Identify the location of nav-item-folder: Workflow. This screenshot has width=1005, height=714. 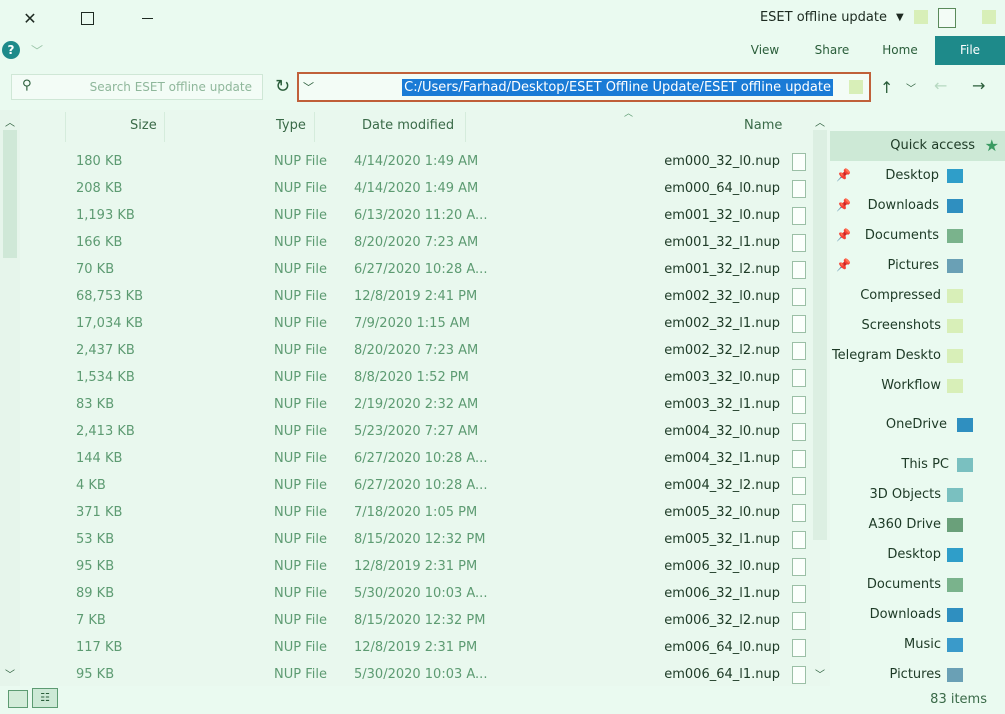
(917, 386).